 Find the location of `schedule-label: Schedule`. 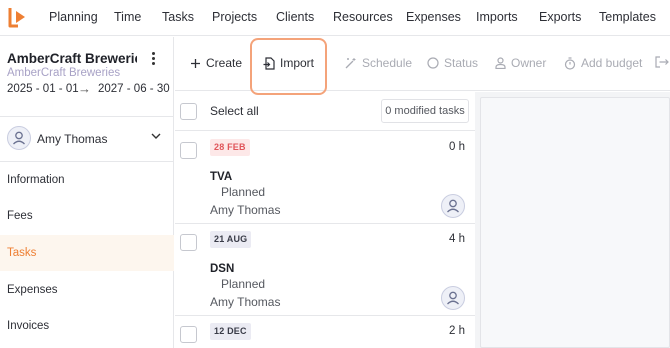

schedule-label: Schedule is located at coordinates (387, 63).